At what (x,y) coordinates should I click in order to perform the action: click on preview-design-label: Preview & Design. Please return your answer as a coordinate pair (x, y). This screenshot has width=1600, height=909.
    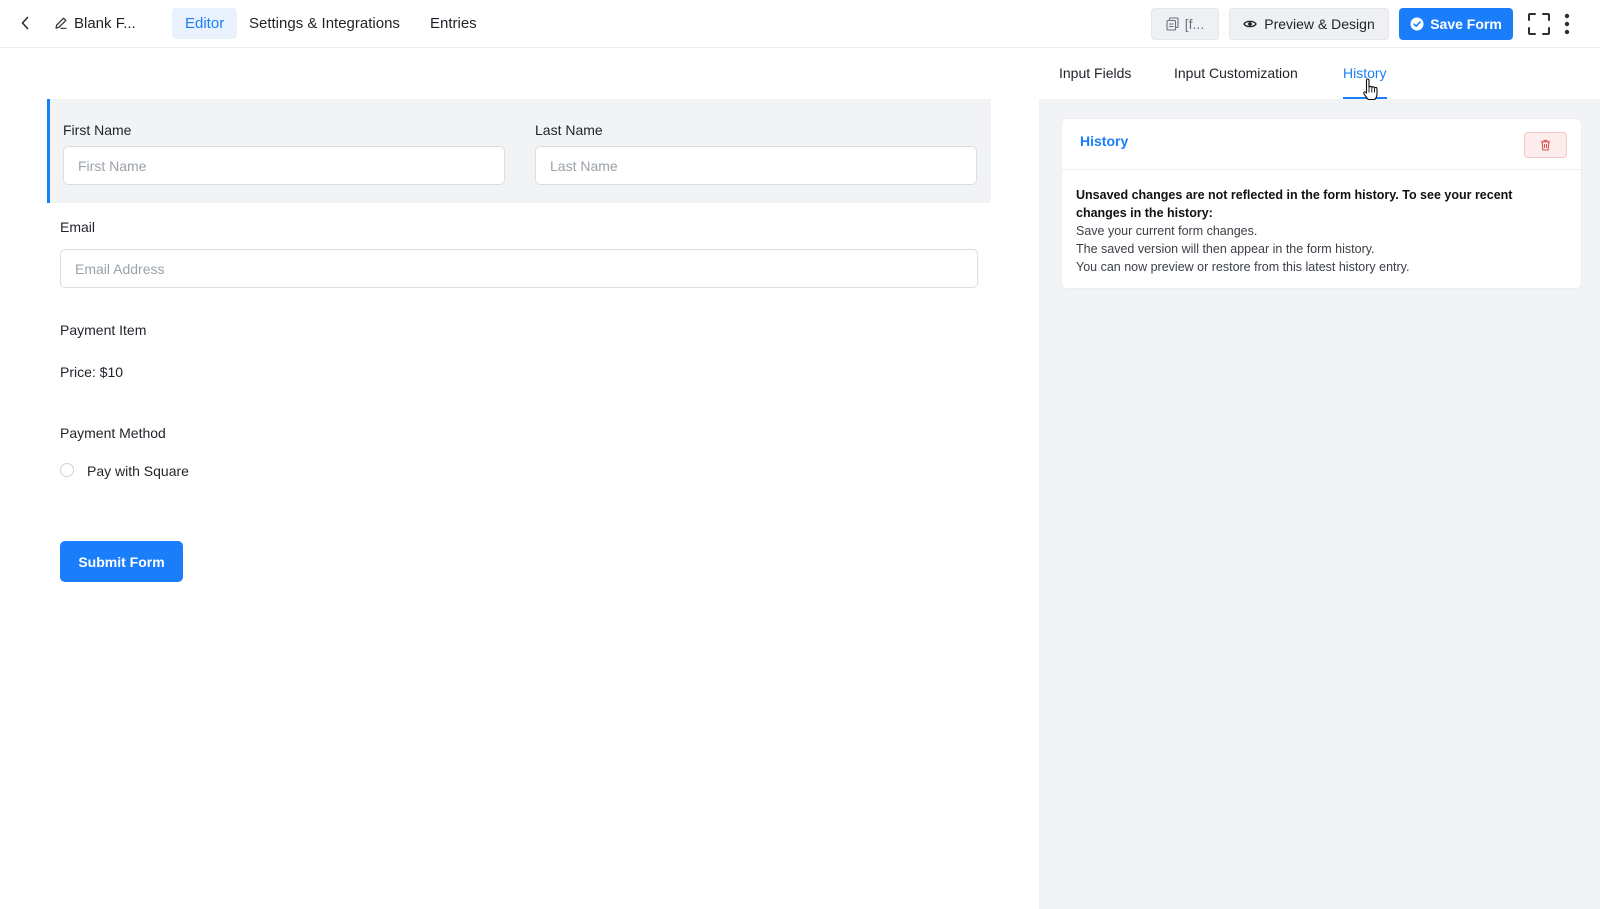
    Looking at the image, I should click on (1319, 24).